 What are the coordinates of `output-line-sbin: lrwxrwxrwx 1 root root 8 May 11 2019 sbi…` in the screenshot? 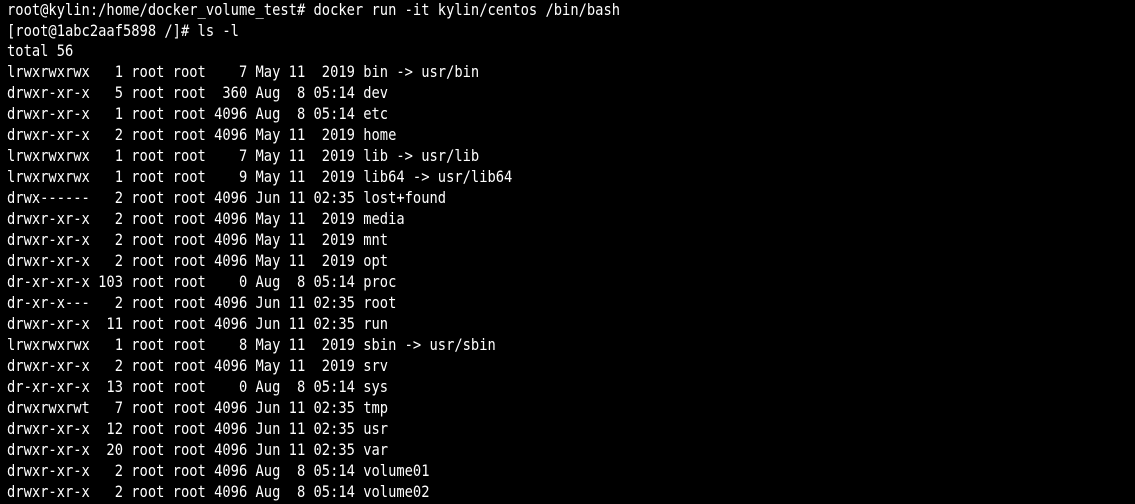 It's located at (251, 344).